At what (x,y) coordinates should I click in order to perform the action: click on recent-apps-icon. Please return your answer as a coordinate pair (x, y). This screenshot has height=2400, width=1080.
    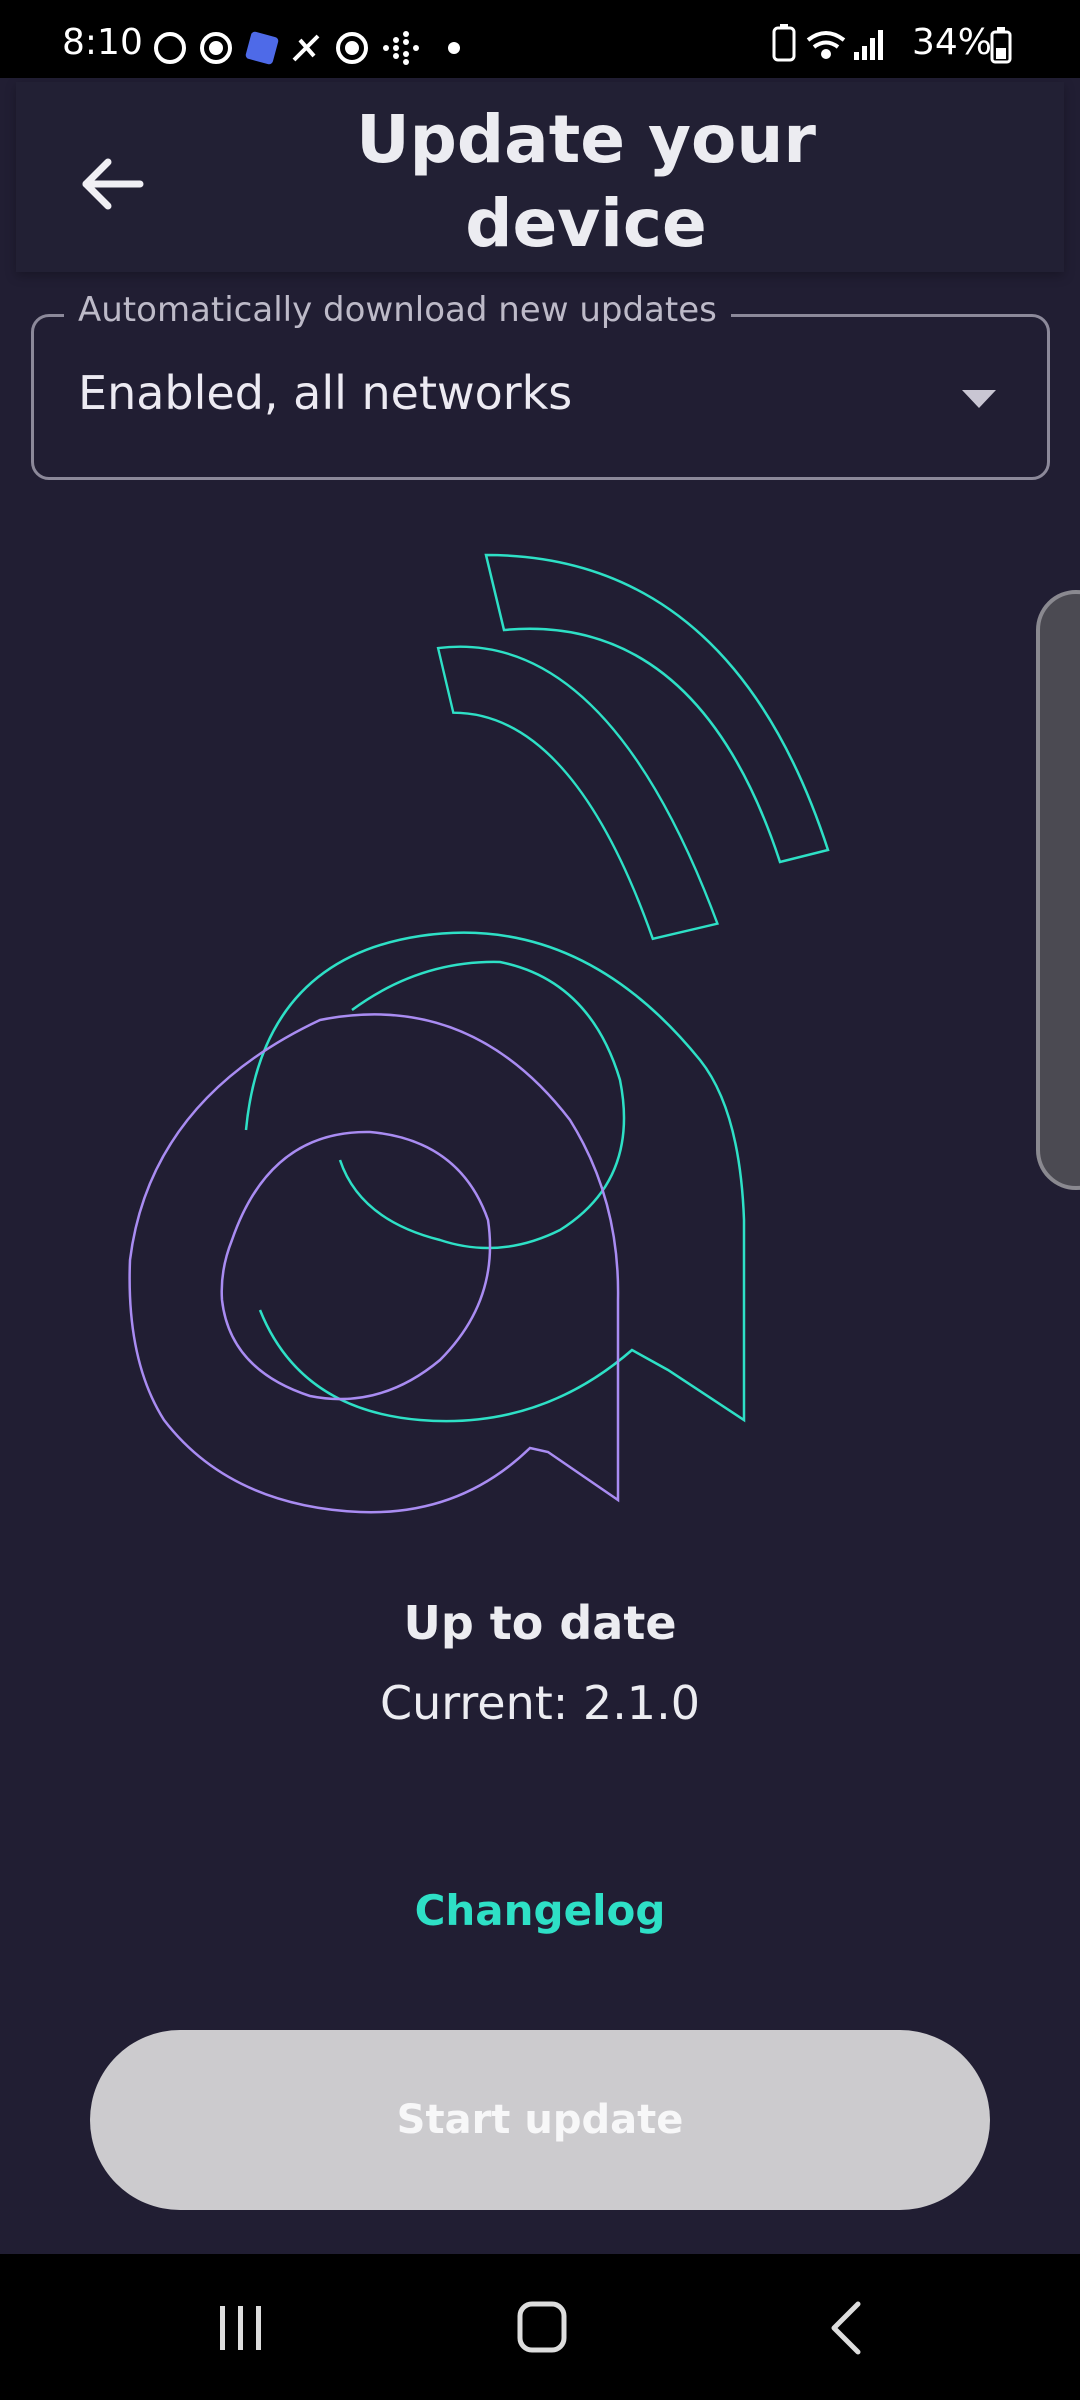
    Looking at the image, I should click on (240, 2328).